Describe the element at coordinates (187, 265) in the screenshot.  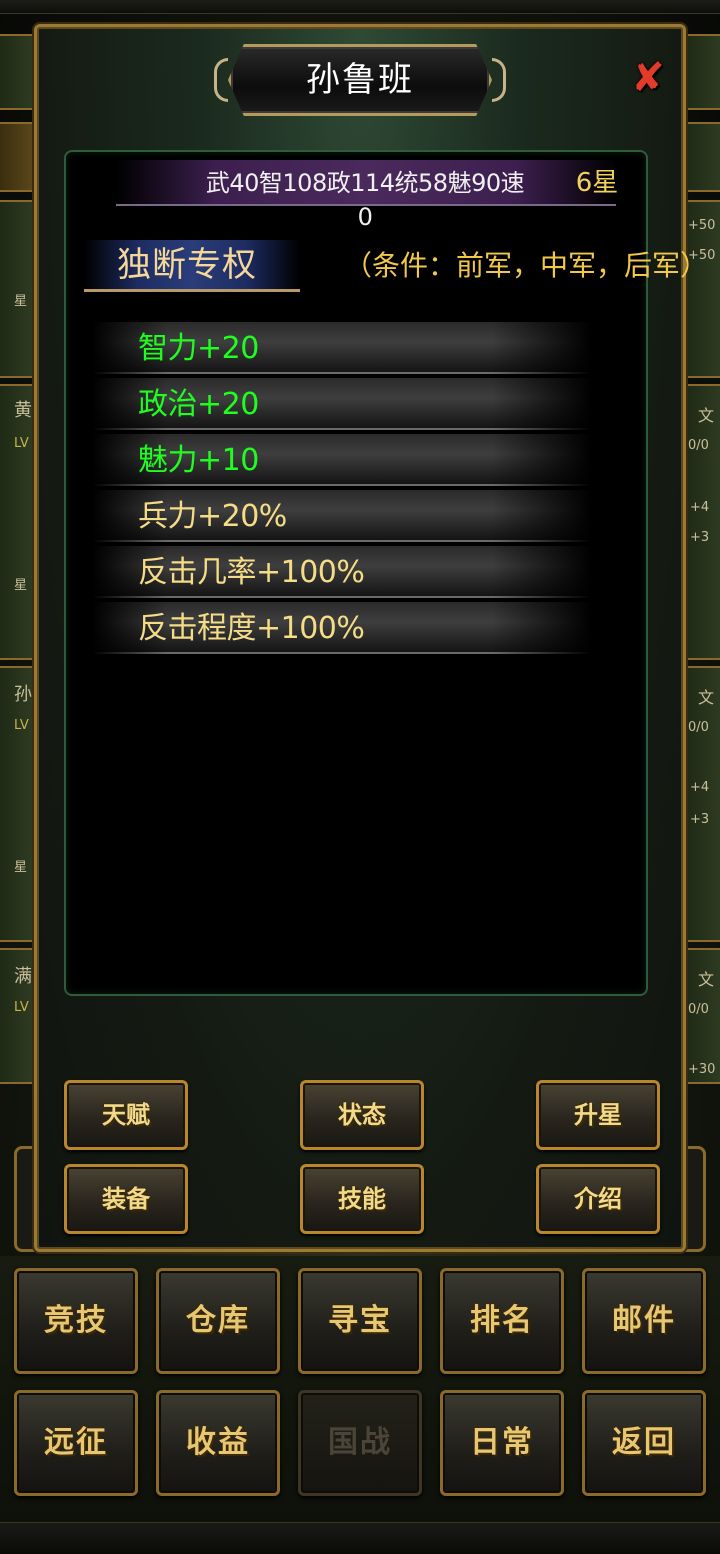
I see `skill-name: 独断专权` at that location.